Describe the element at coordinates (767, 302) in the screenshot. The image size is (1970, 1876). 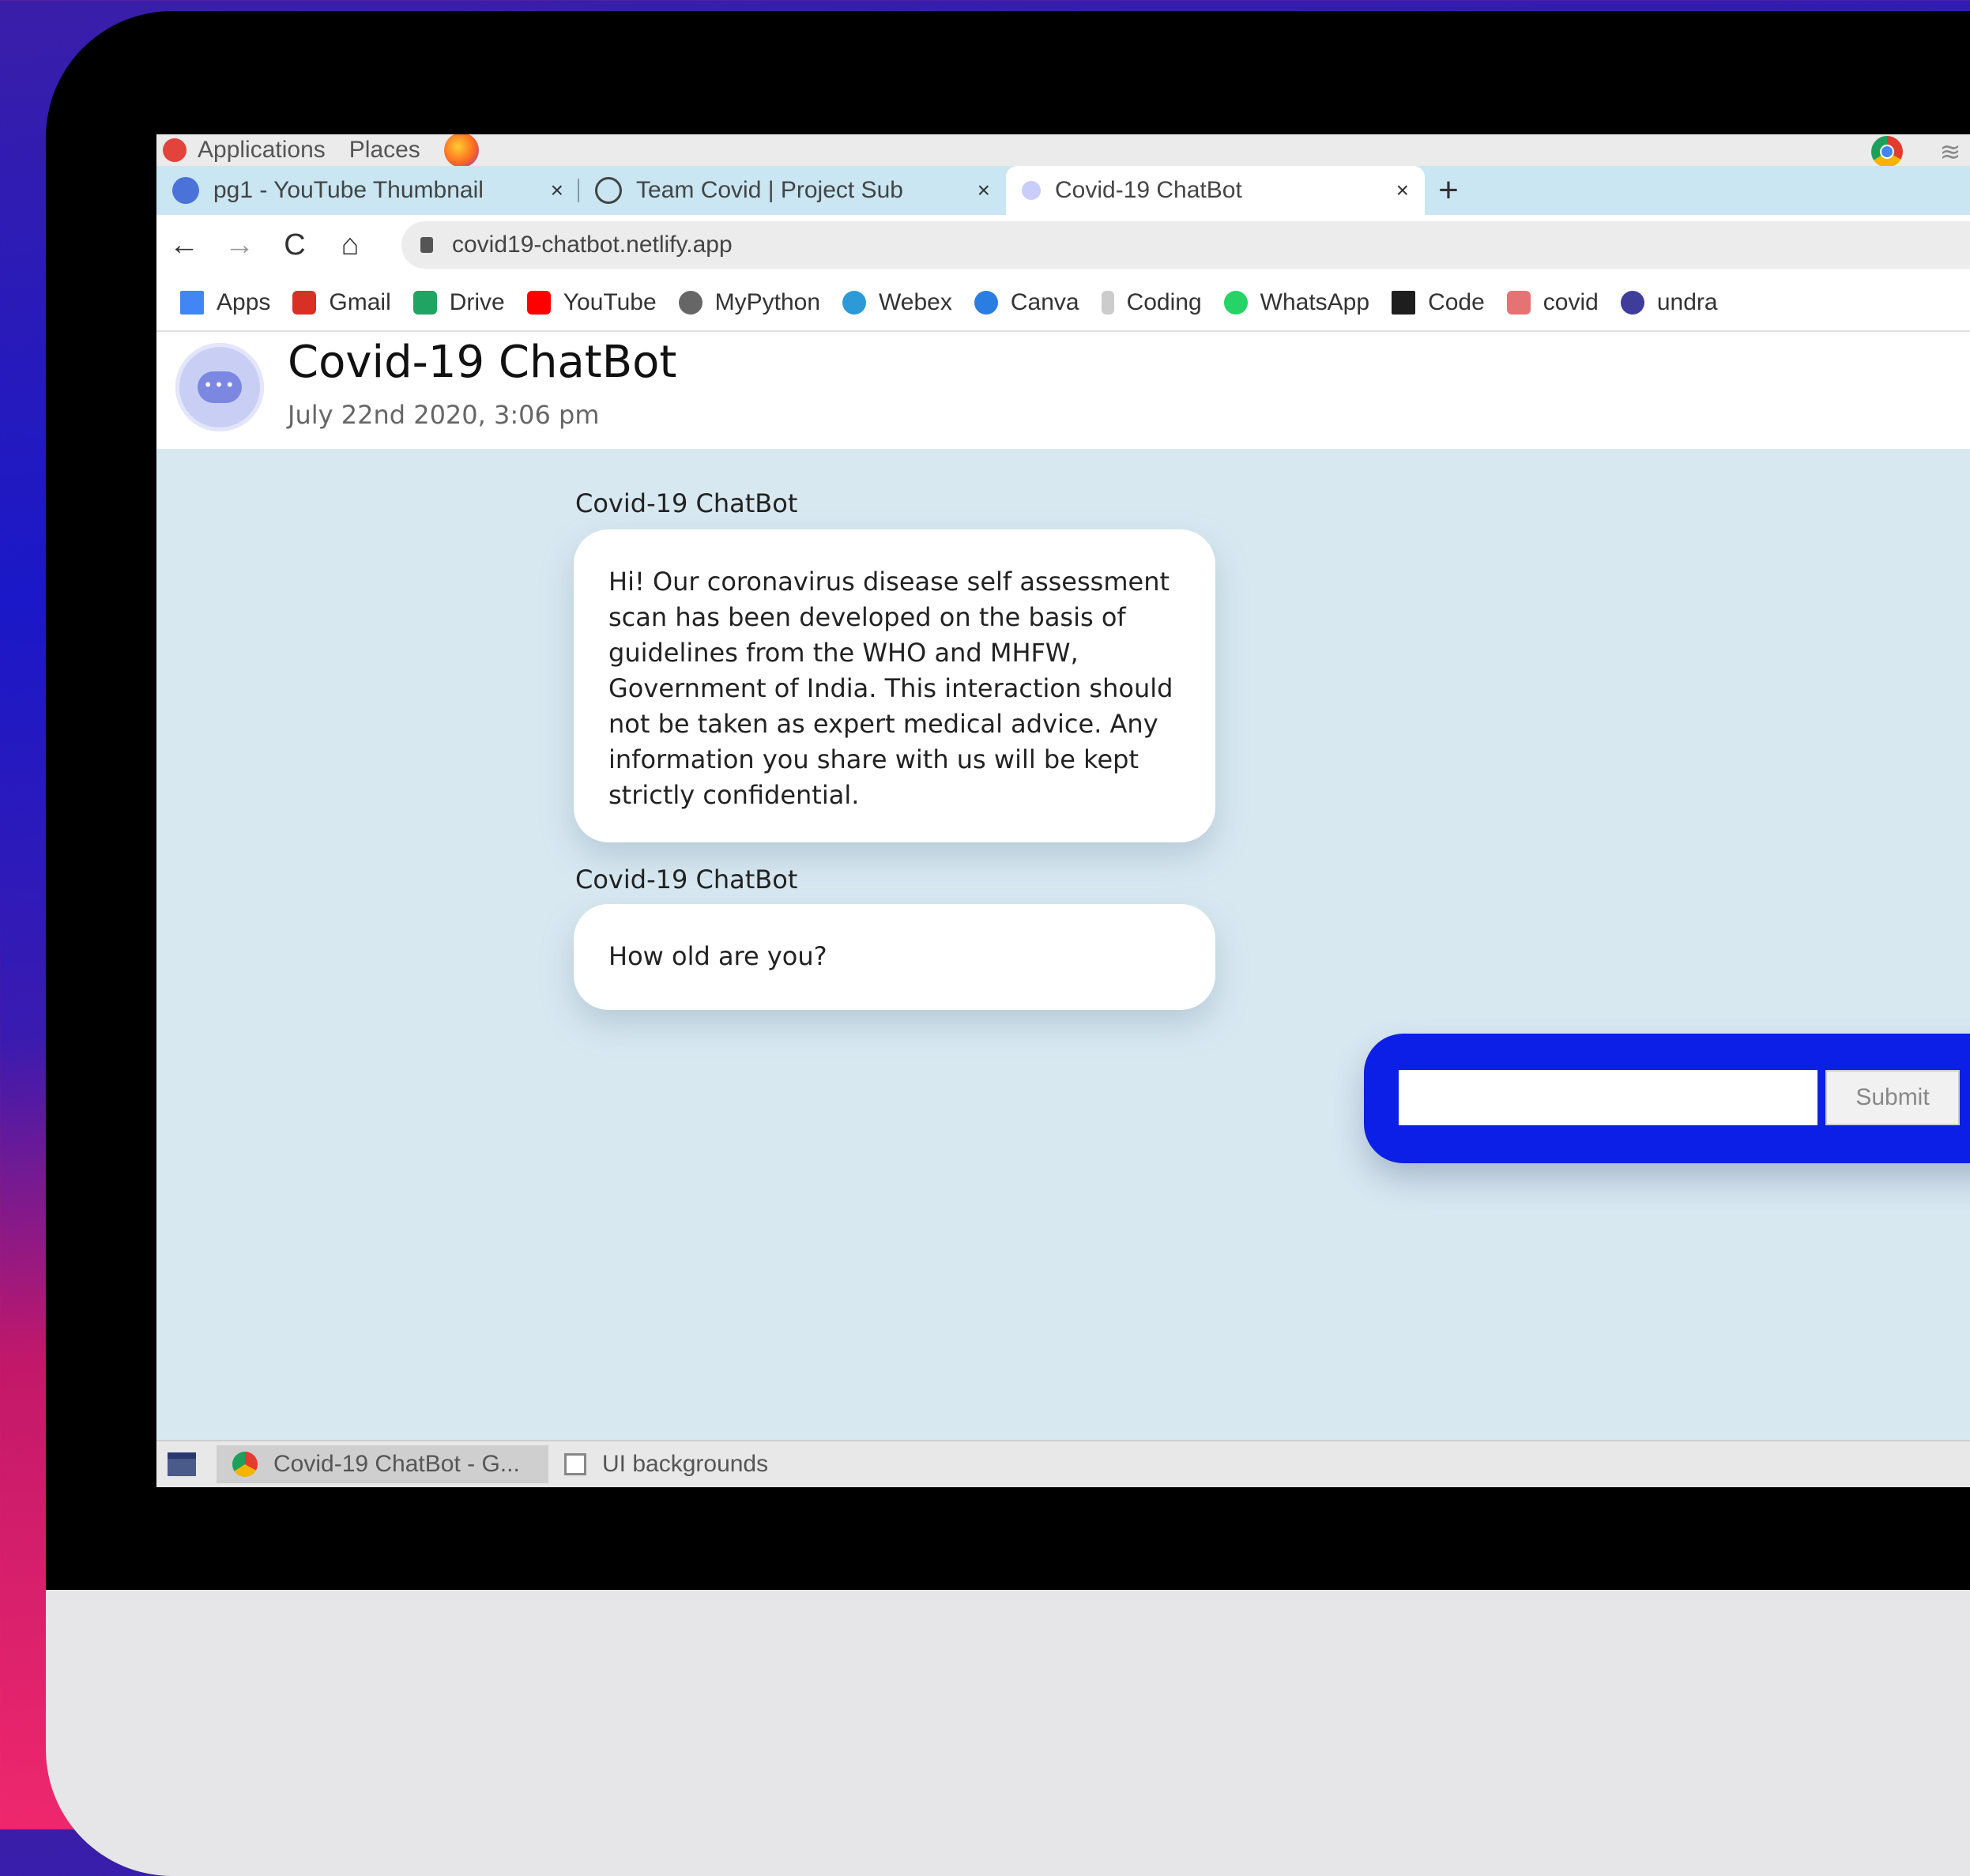
I see `bookmark-label: MyPython` at that location.